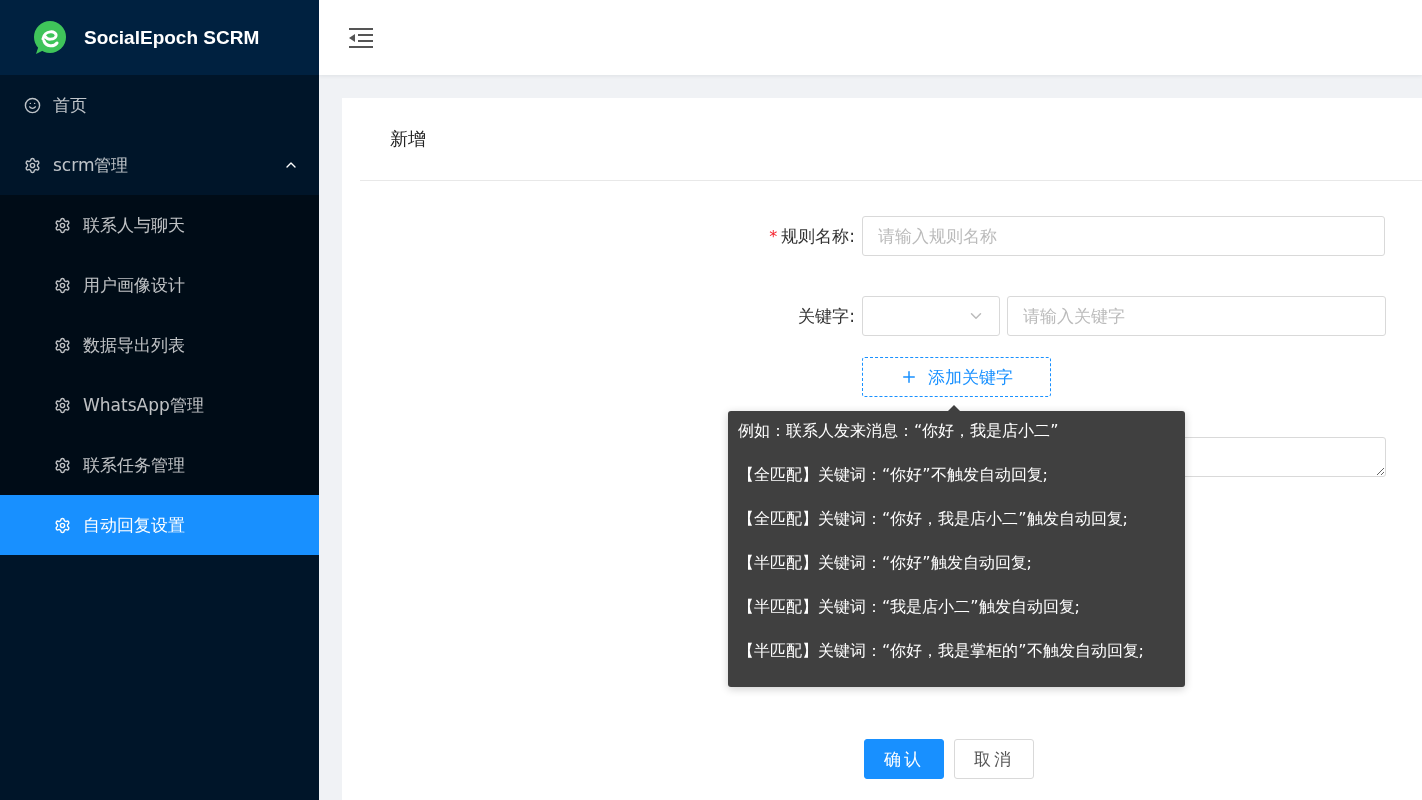 Image resolution: width=1422 pixels, height=800 pixels. What do you see at coordinates (909, 607) in the screenshot?
I see `tooltip-text: 【半匹配】关键词：“我是店小二”触发自动回复;` at bounding box center [909, 607].